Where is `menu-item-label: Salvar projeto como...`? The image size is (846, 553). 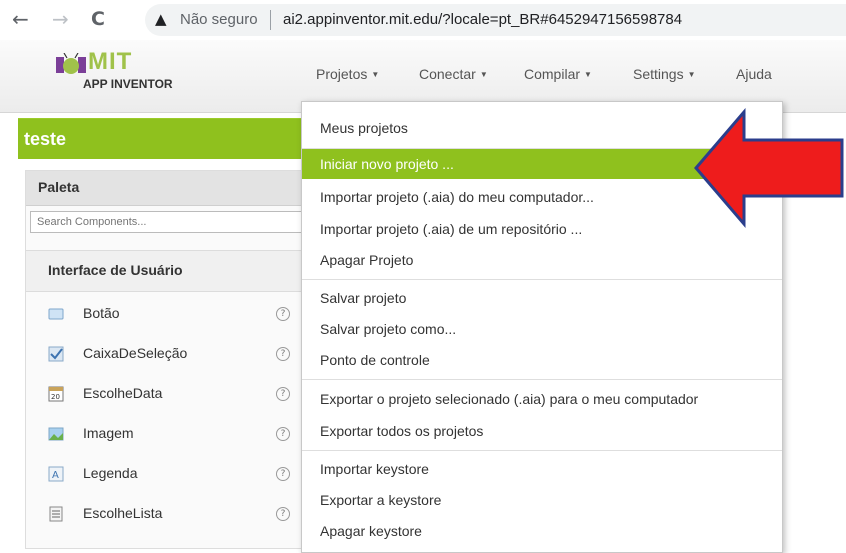
menu-item-label: Salvar projeto como... is located at coordinates (388, 329).